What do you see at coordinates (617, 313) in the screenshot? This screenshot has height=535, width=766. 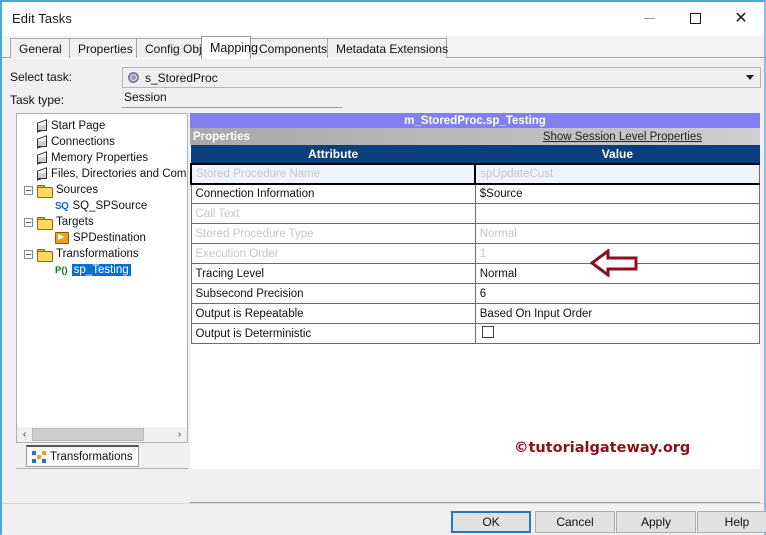 I see `row-value: Based On Input Order` at bounding box center [617, 313].